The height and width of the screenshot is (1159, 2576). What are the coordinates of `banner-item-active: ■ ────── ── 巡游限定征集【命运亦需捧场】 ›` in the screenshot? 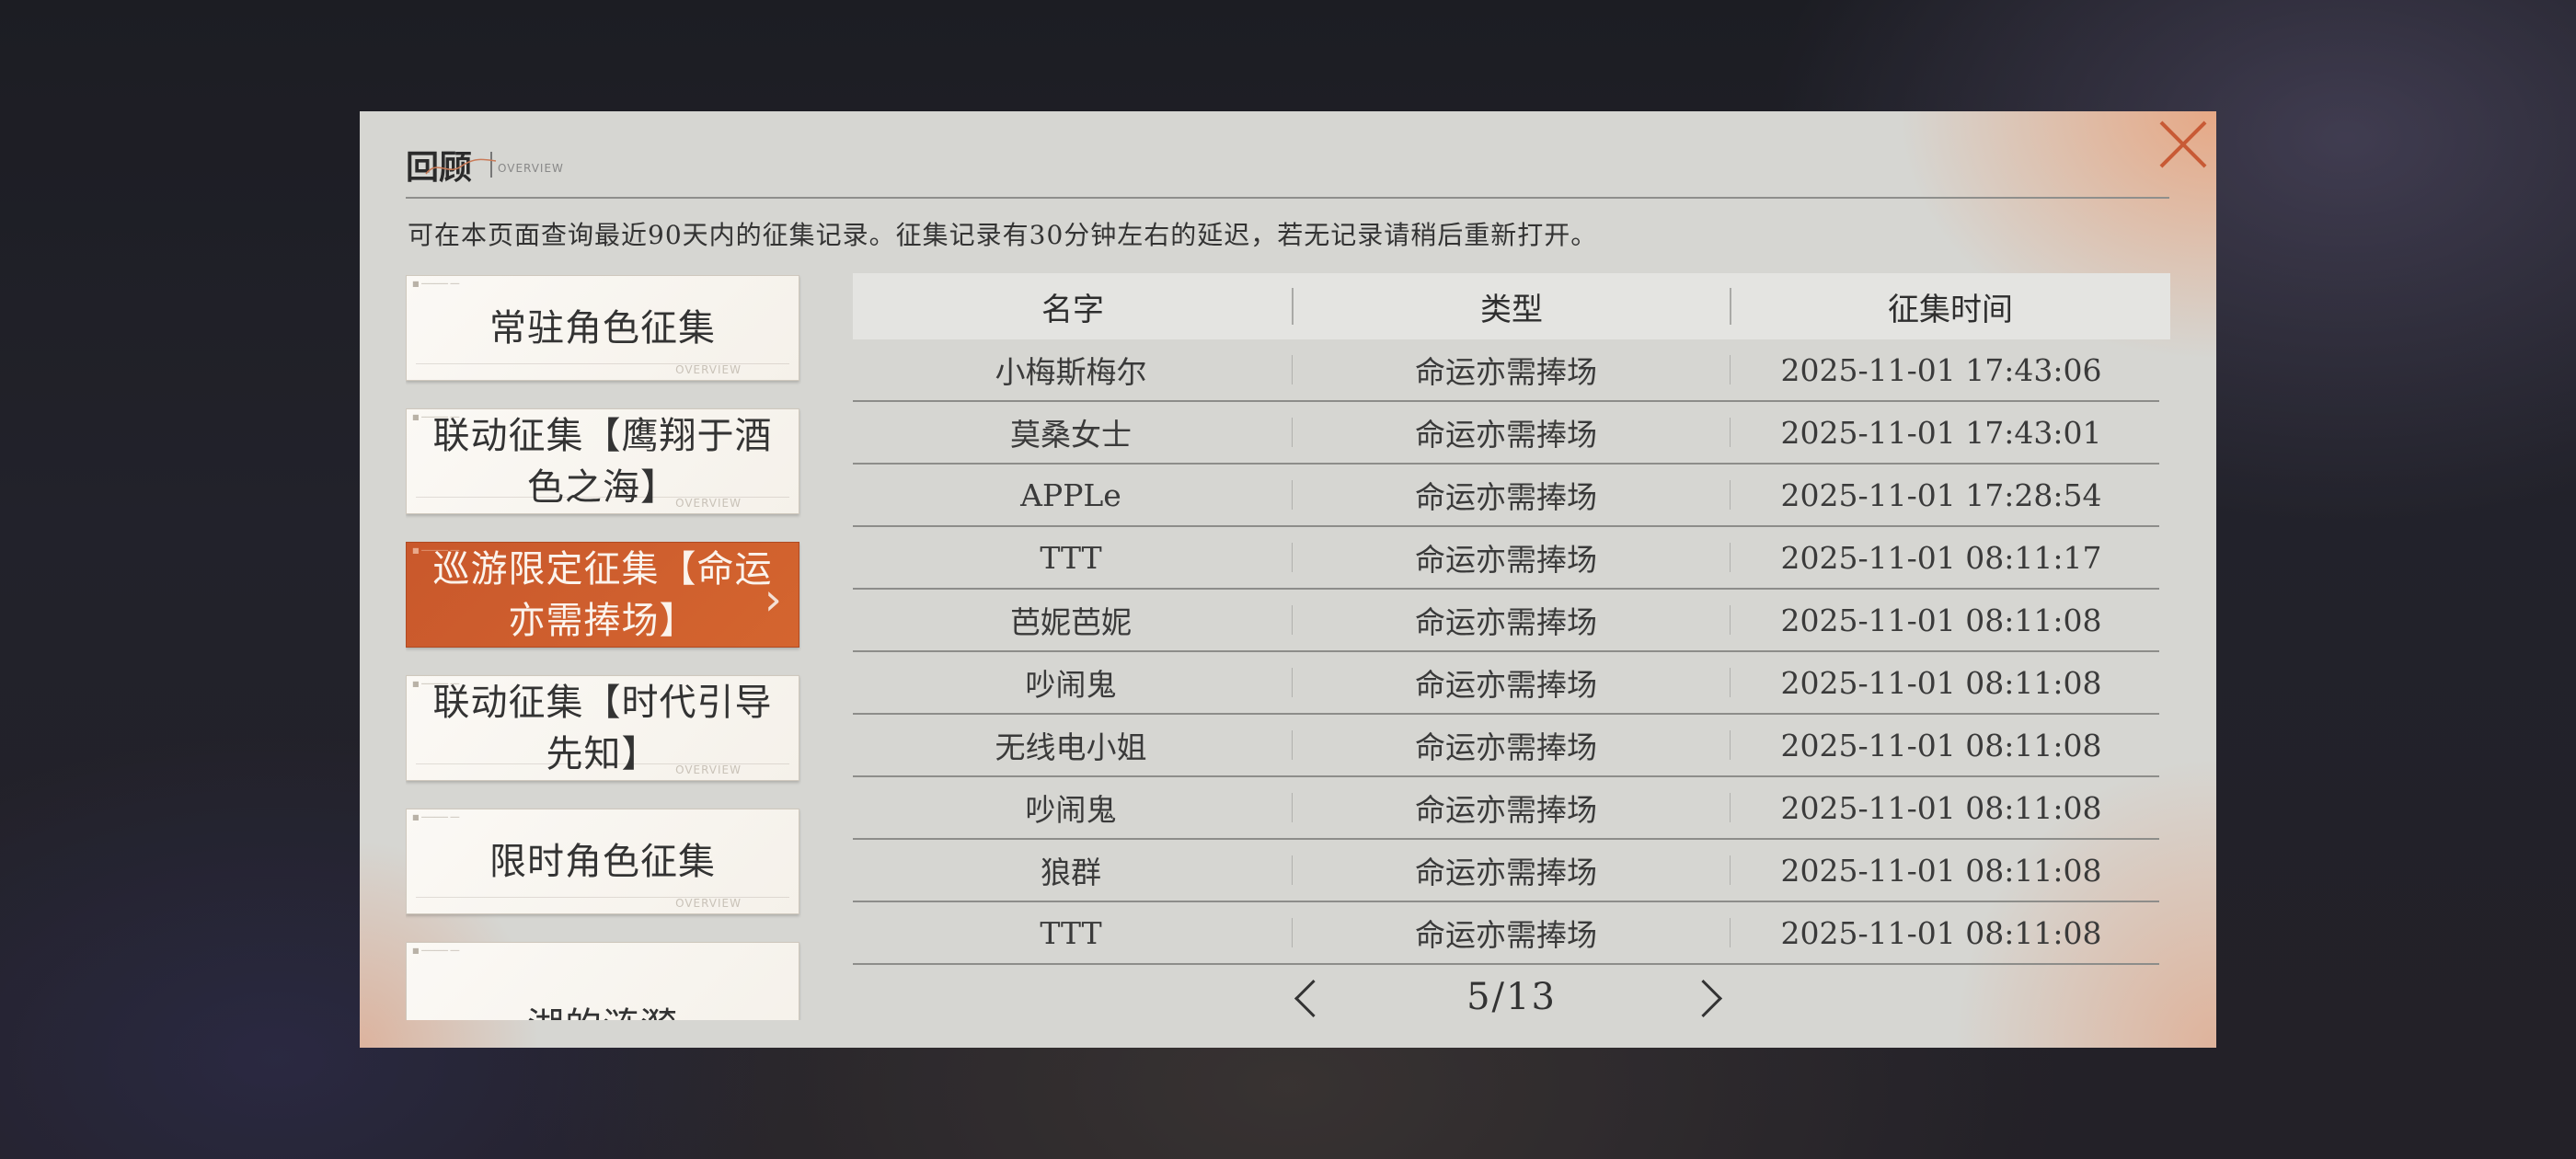 It's located at (602, 595).